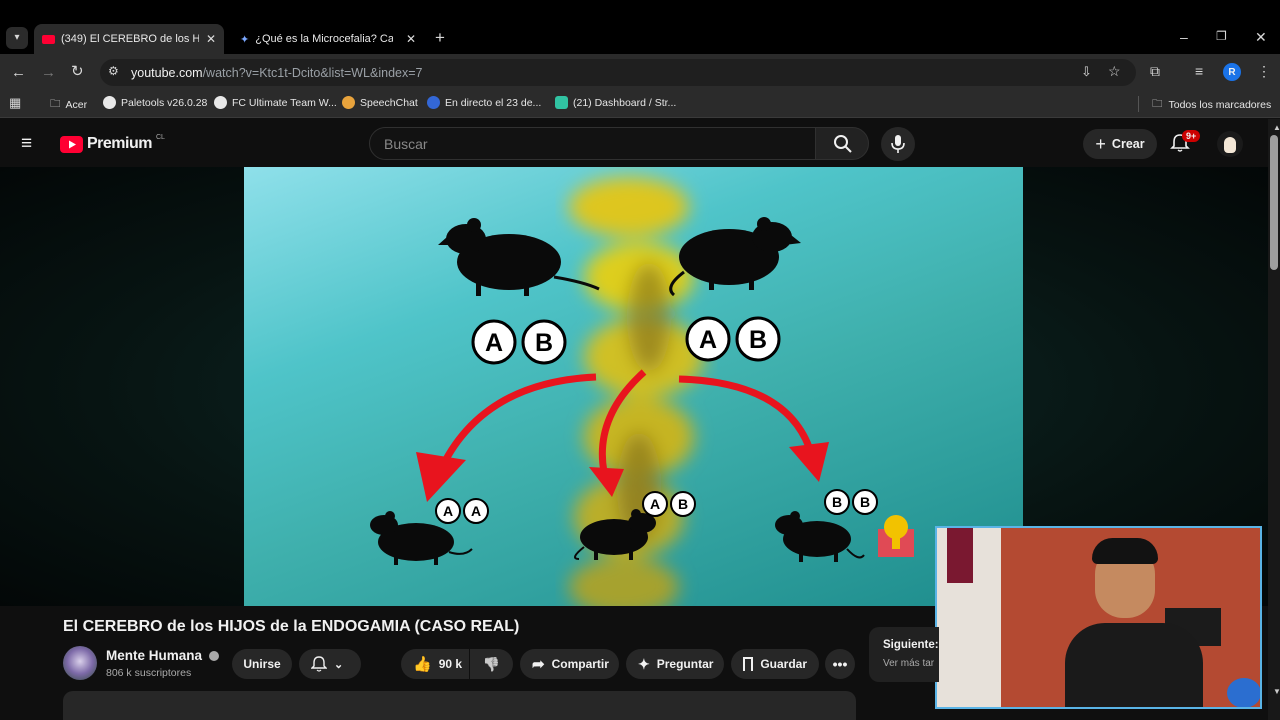 The image size is (1280, 720). I want to click on sparkle-icon: ✦, so click(644, 663).